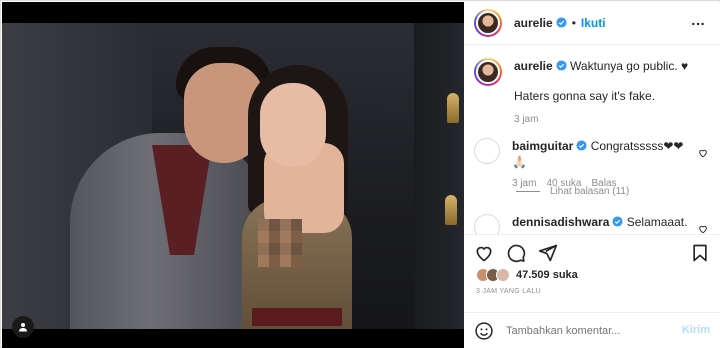 The height and width of the screenshot is (348, 720). I want to click on more-icon, so click(698, 24).